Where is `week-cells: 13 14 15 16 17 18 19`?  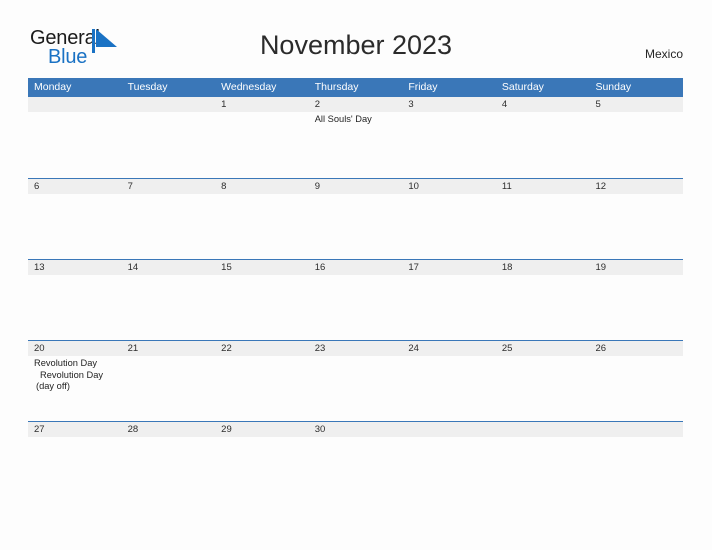
week-cells: 13 14 15 16 17 18 19 is located at coordinates (355, 300).